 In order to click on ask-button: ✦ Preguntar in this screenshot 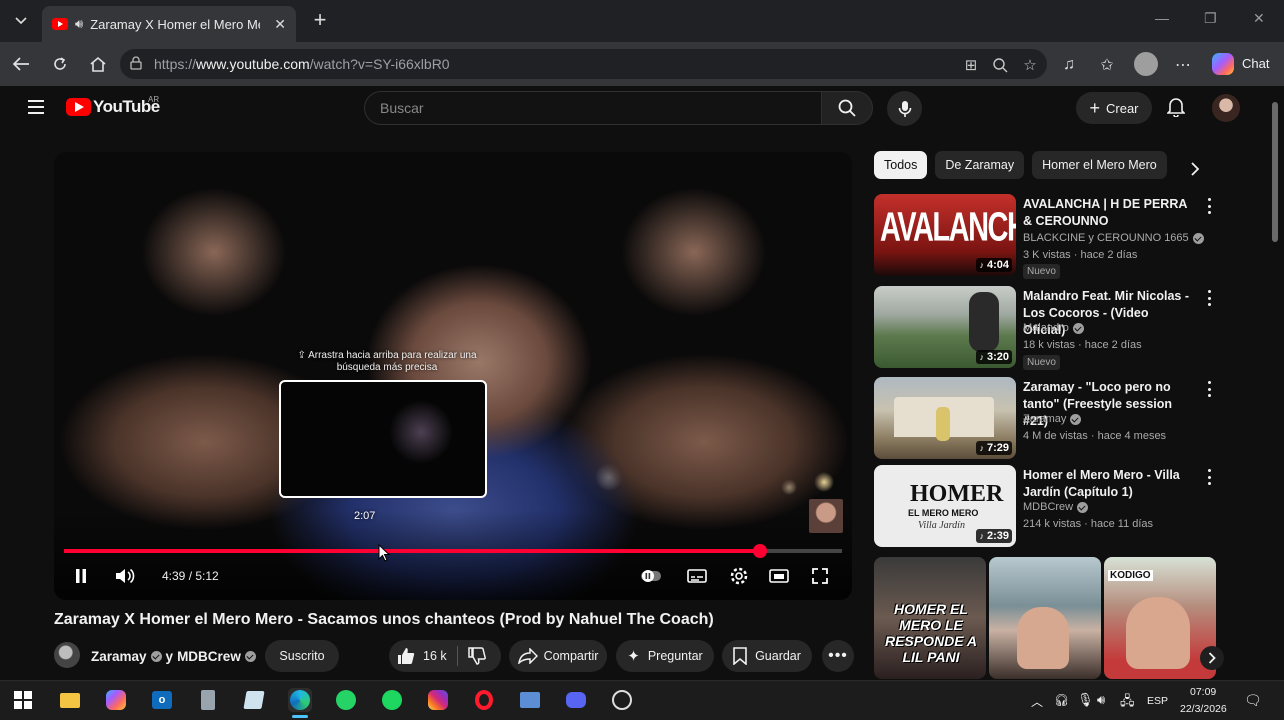, I will do `click(665, 656)`.